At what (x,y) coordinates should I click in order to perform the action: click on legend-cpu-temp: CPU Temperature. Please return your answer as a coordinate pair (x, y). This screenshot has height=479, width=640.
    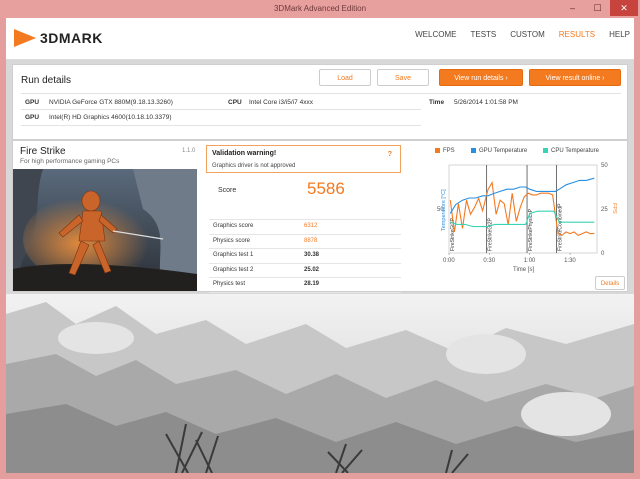
    Looking at the image, I should click on (571, 151).